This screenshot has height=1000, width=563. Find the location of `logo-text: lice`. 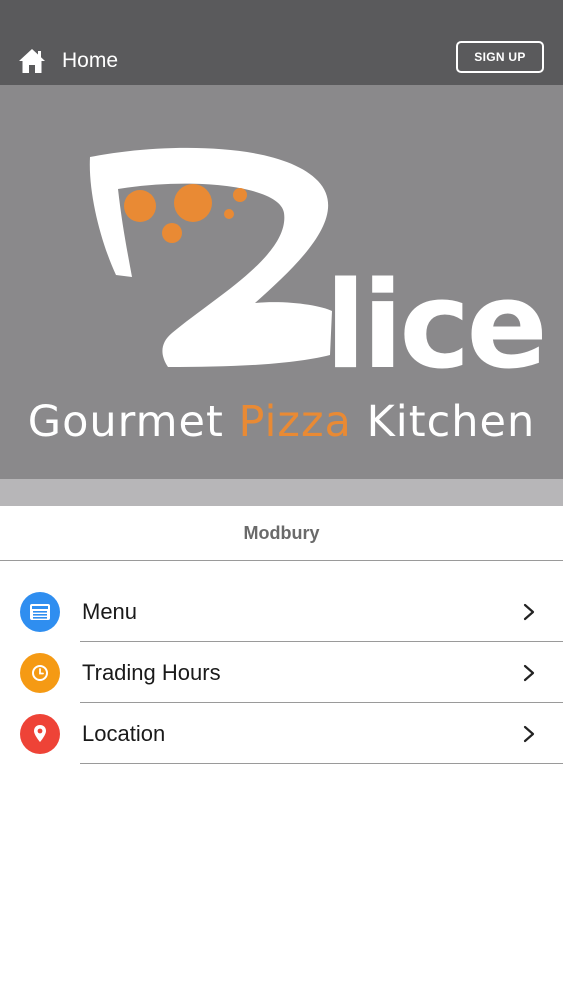

logo-text: lice is located at coordinates (434, 321).